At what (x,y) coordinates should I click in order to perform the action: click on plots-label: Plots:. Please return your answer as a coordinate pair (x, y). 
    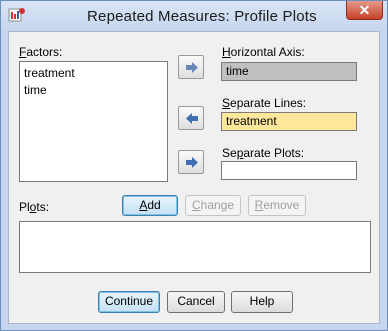
    Looking at the image, I should click on (34, 207).